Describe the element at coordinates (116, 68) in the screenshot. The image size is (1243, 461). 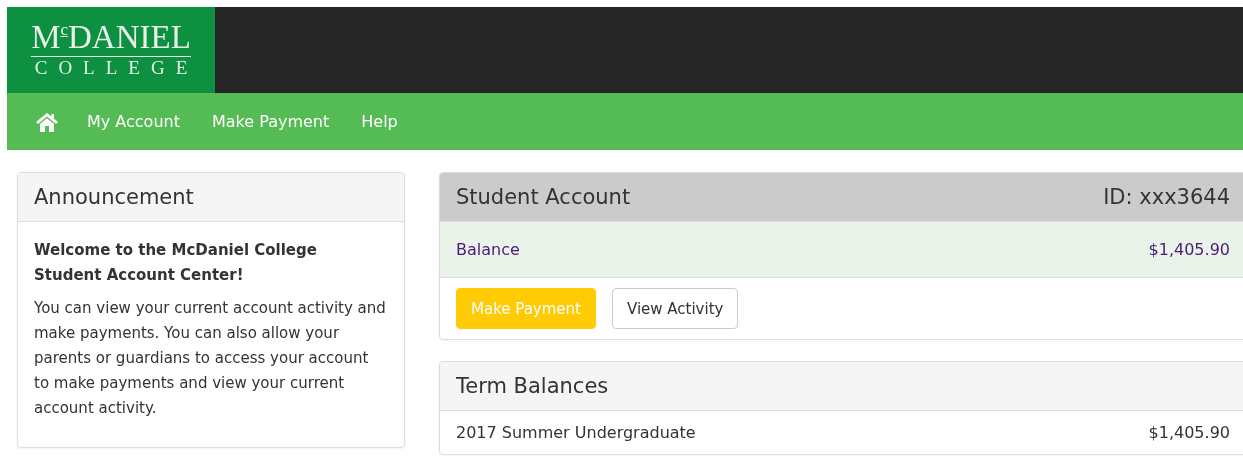
I see `logo-subtitle: COLLEGE` at that location.